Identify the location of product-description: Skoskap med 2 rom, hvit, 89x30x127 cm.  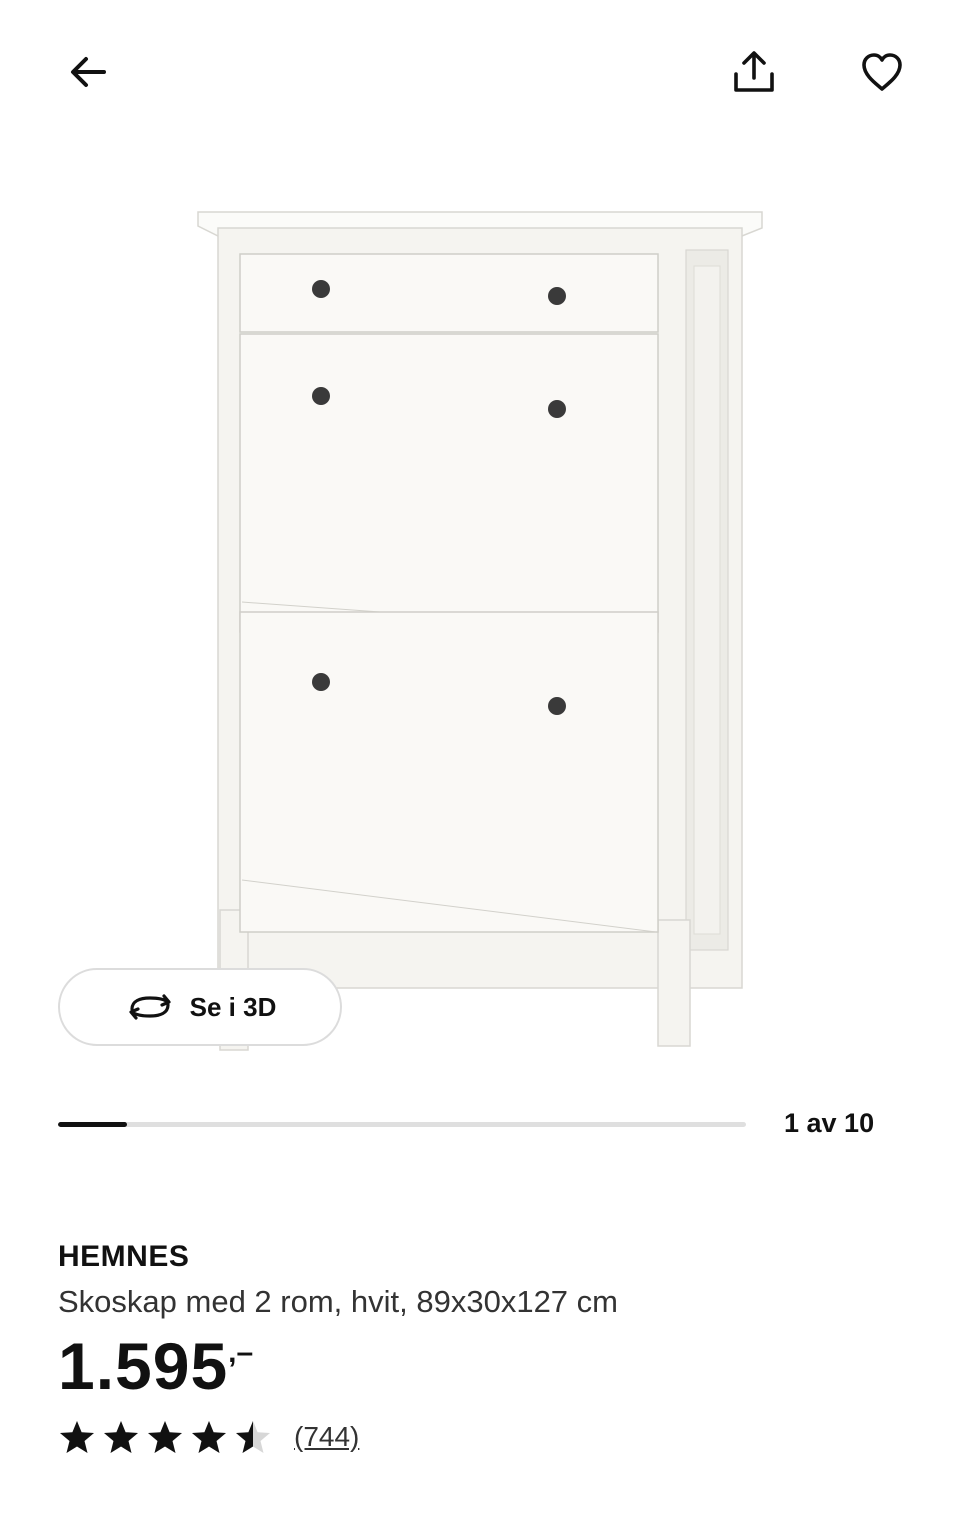
(338, 1301).